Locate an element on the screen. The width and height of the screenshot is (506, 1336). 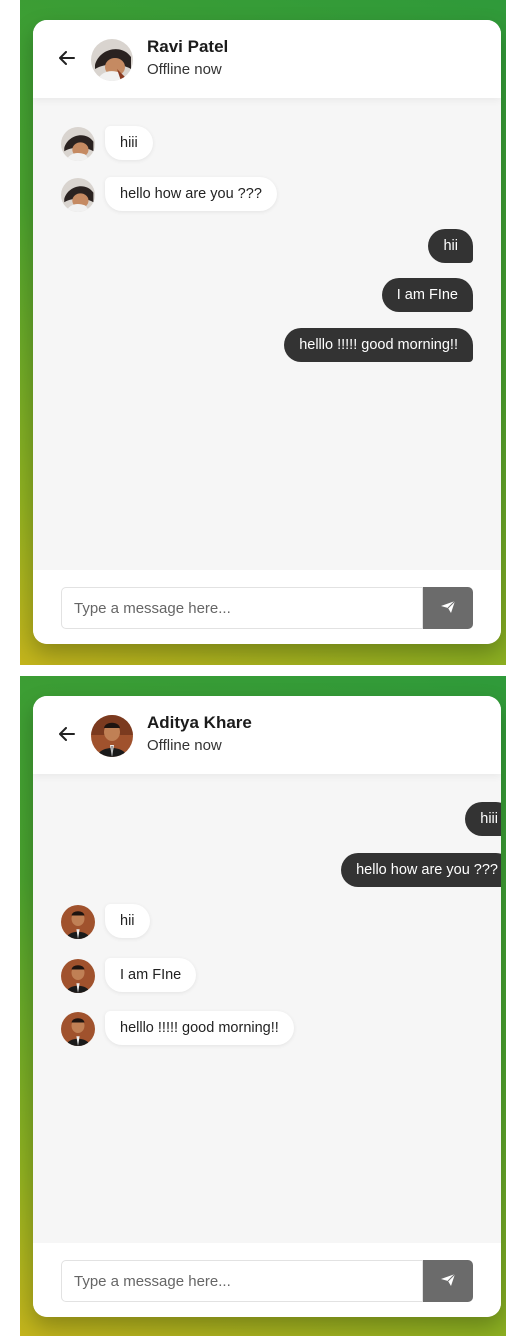
contact-name: Ravi Patel is located at coordinates (188, 46).